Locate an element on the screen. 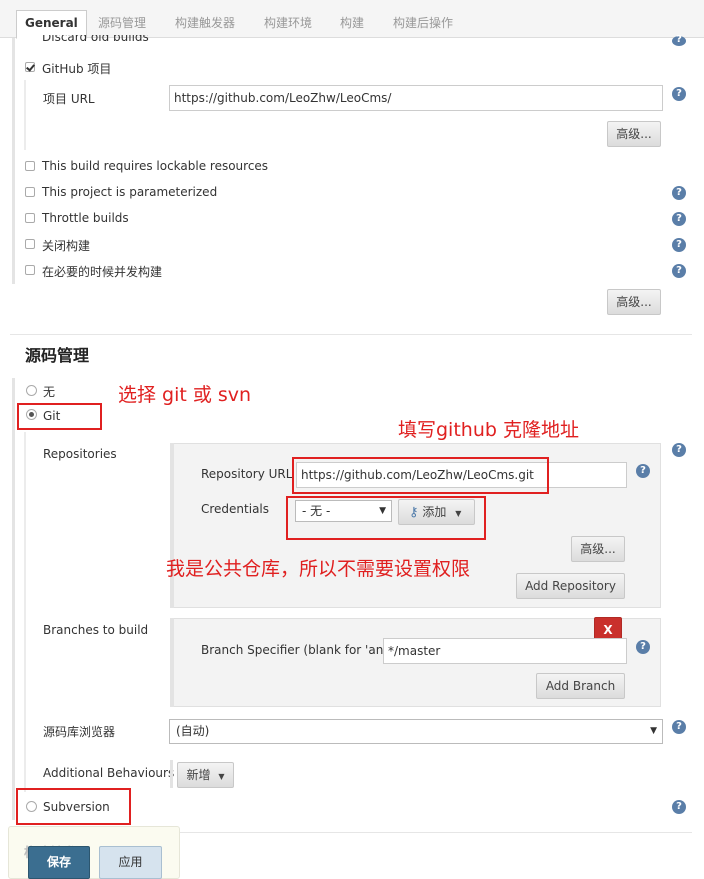  branch-specifier-input: */master is located at coordinates (505, 651).